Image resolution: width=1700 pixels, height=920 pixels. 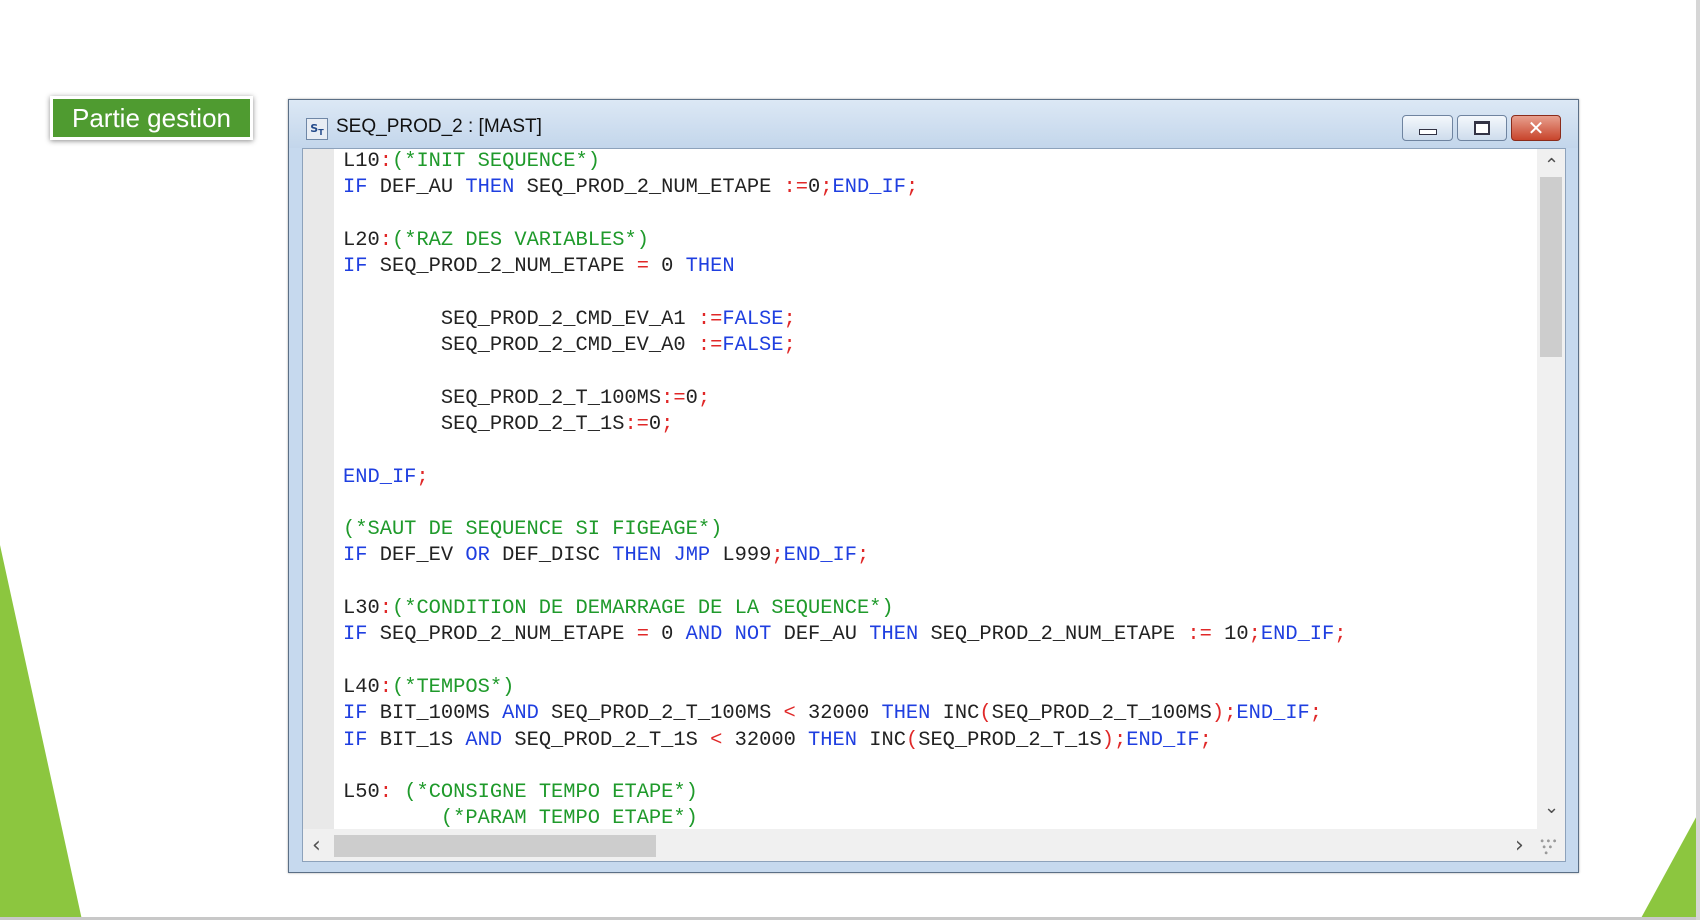 I want to click on horizontal-scrollbar: ‹ › ∙∙∙ ∙∙ ∙, so click(x=934, y=845).